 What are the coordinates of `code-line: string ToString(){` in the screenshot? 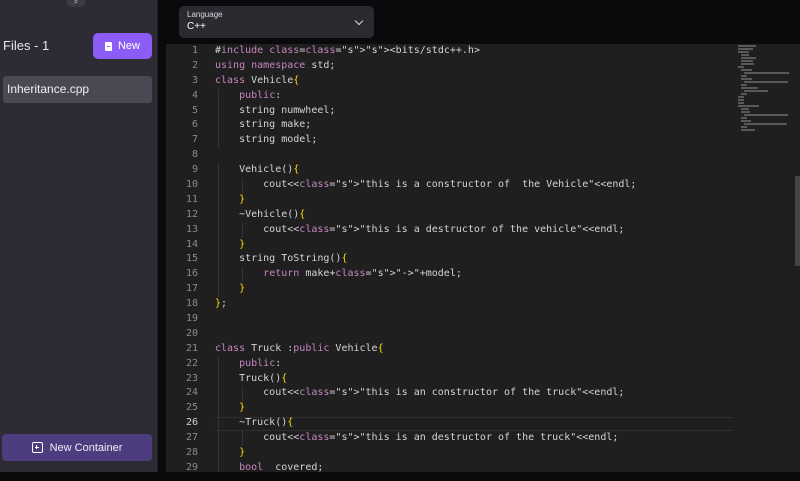 It's located at (495, 260).